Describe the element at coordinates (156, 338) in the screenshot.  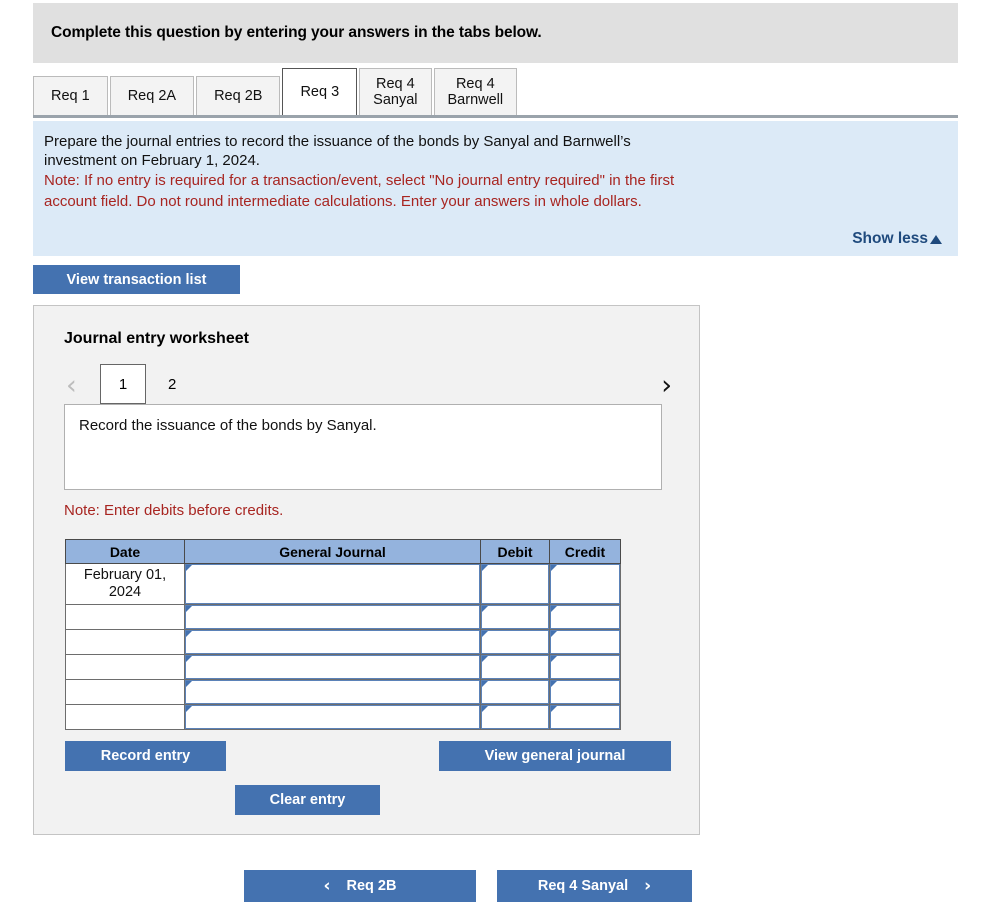
I see `worksheet-title: Journal entry worksheet` at that location.